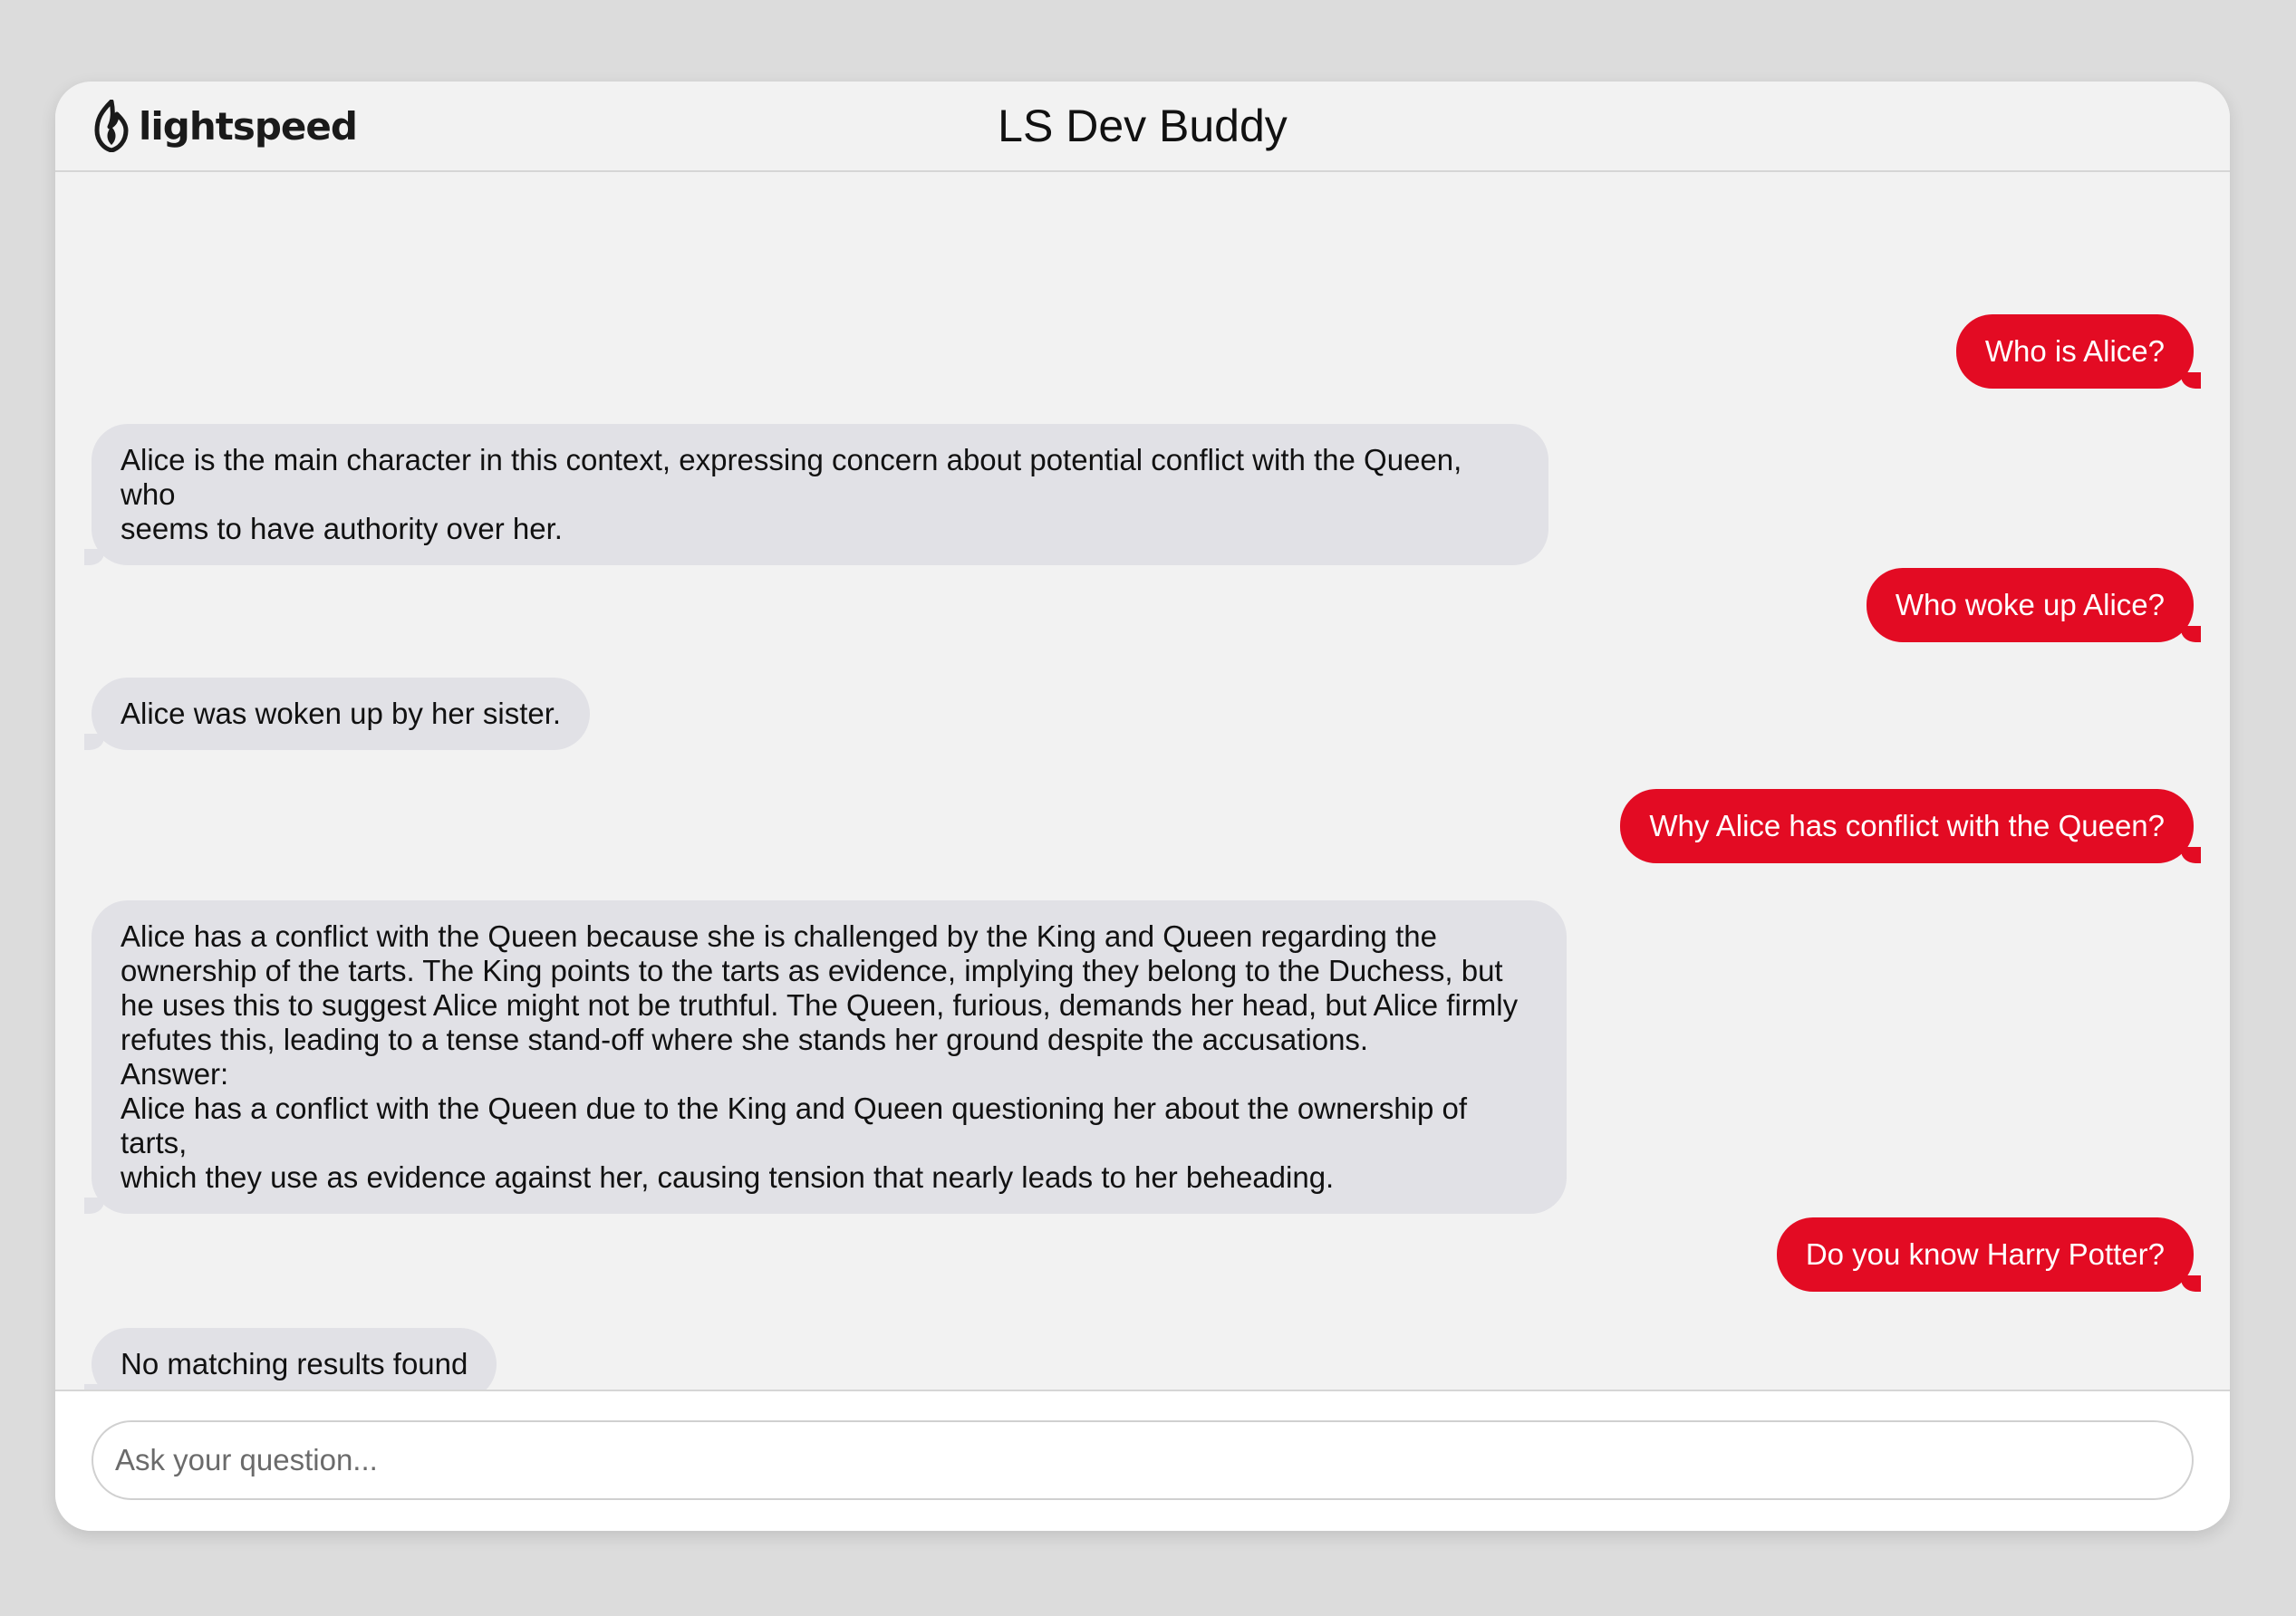  I want to click on chat-header: lightspeed LS Dev Buddy, so click(1143, 127).